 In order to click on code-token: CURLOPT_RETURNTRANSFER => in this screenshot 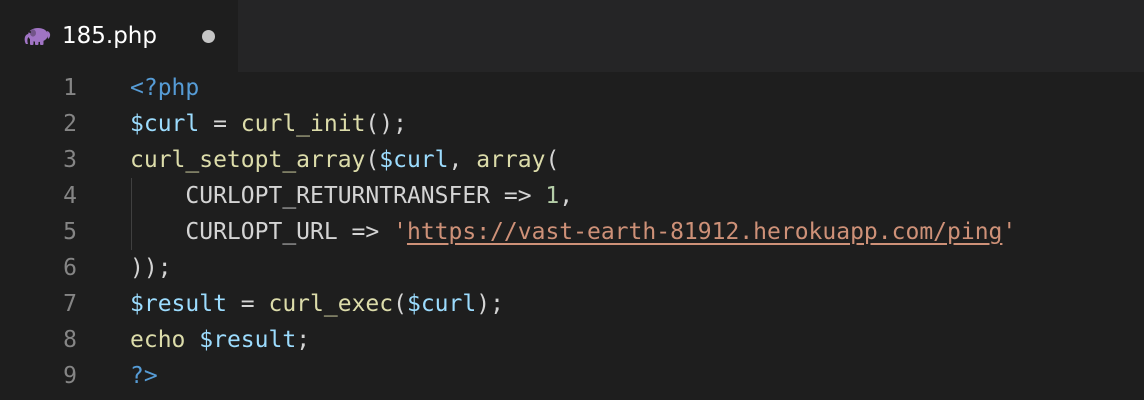, I will do `click(338, 196)`.